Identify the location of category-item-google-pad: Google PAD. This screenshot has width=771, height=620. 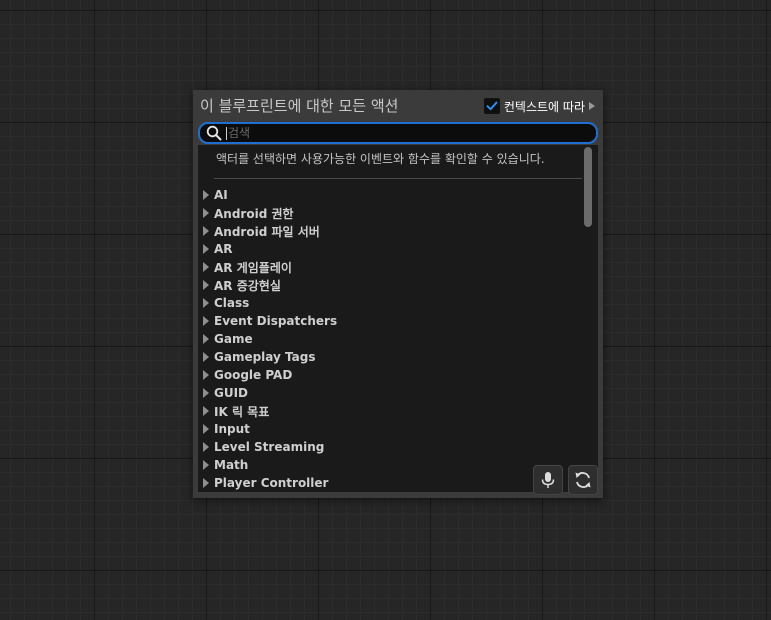
(267, 375).